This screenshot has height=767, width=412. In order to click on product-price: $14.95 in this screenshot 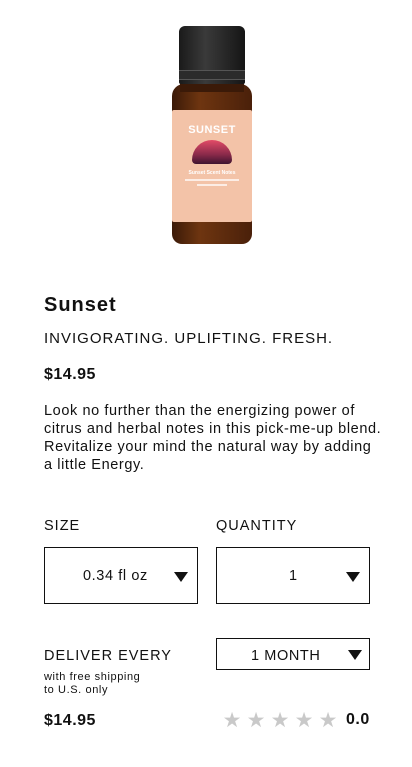, I will do `click(70, 374)`.